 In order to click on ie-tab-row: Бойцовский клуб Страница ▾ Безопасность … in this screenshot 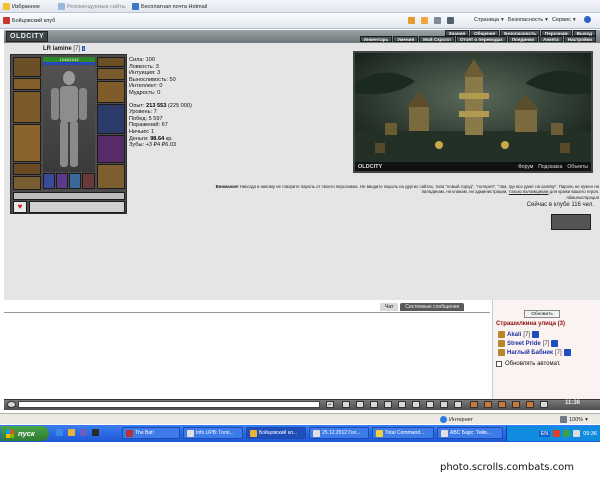, I will do `click(300, 21)`.